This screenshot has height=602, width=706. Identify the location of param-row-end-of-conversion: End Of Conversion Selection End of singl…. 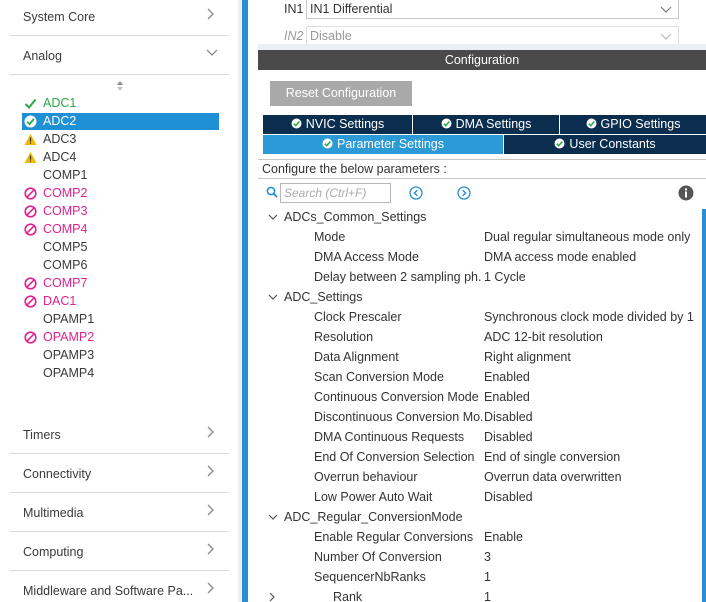
(482, 457).